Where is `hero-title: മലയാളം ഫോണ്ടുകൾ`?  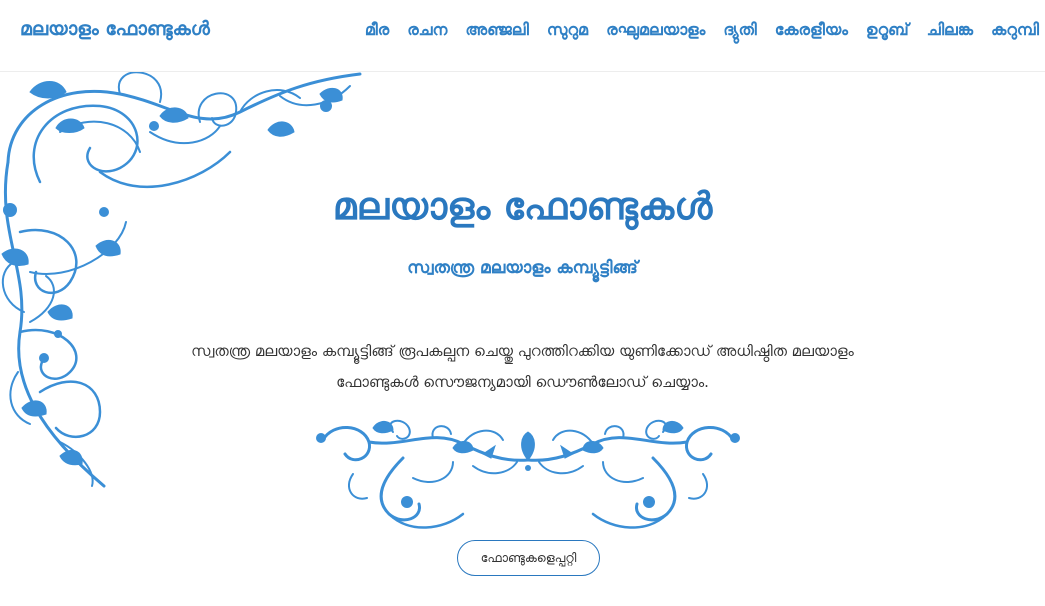
hero-title: മലയാളം ഫോണ്ടുകൾ is located at coordinates (522, 206).